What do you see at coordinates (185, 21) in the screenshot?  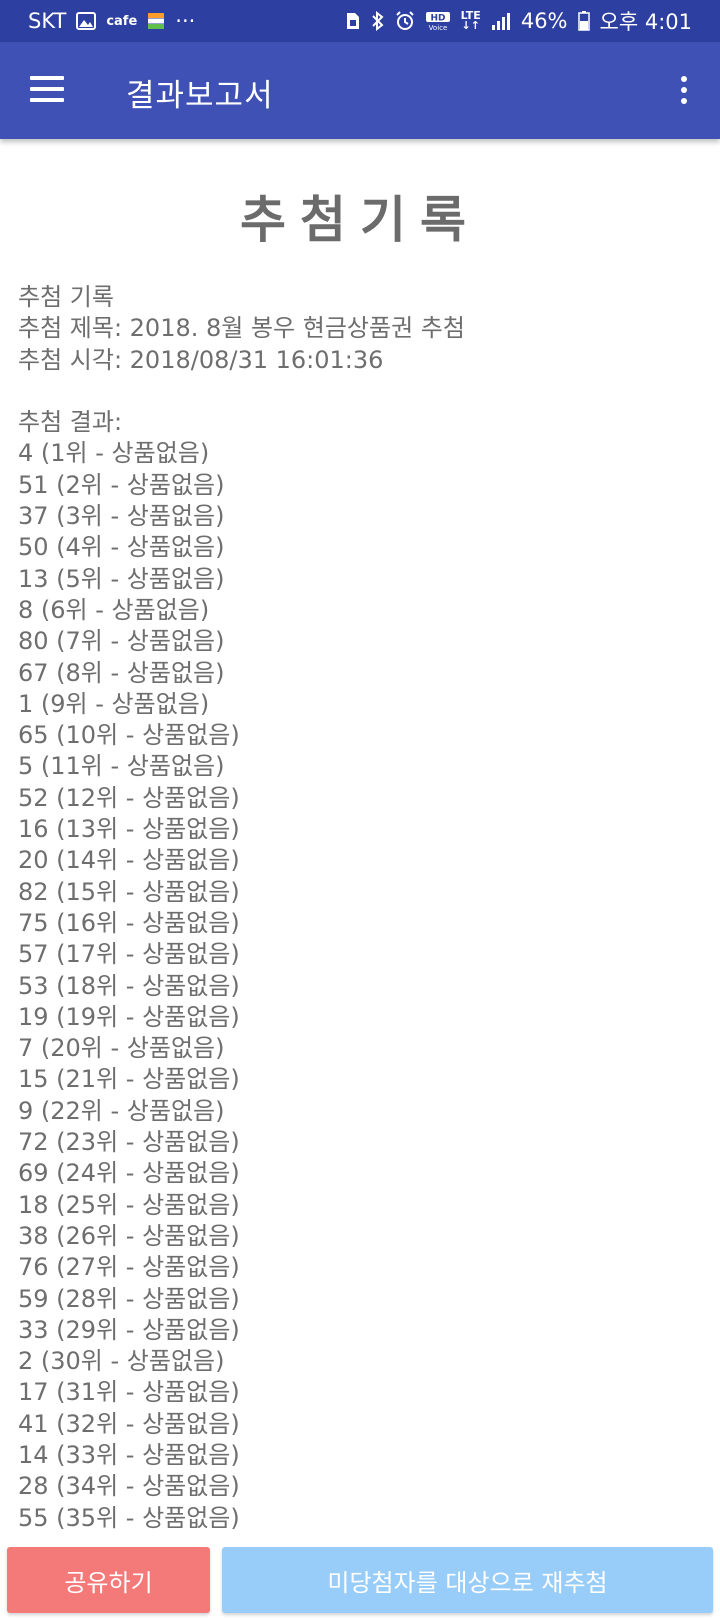 I see `more-notifications-icon: ···` at bounding box center [185, 21].